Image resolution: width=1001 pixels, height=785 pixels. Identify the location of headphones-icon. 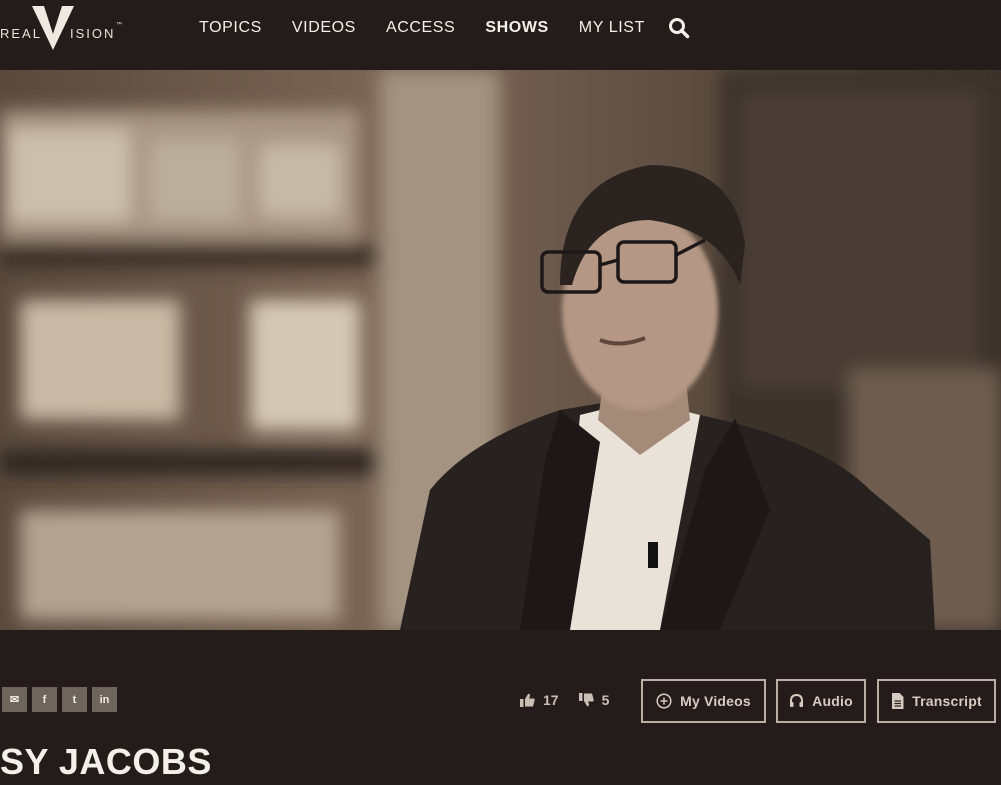
(797, 700).